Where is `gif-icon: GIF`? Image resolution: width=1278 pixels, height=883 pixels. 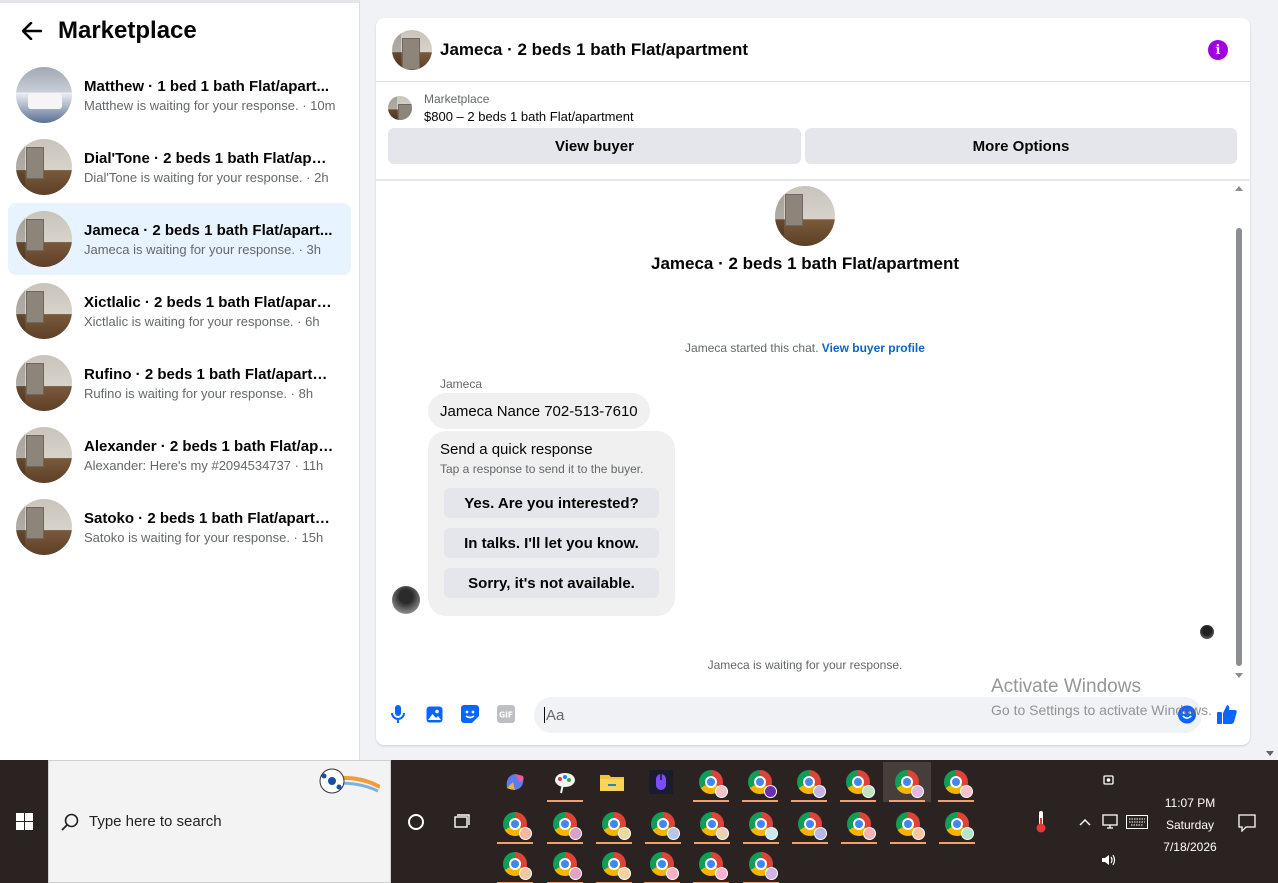 gif-icon: GIF is located at coordinates (506, 714).